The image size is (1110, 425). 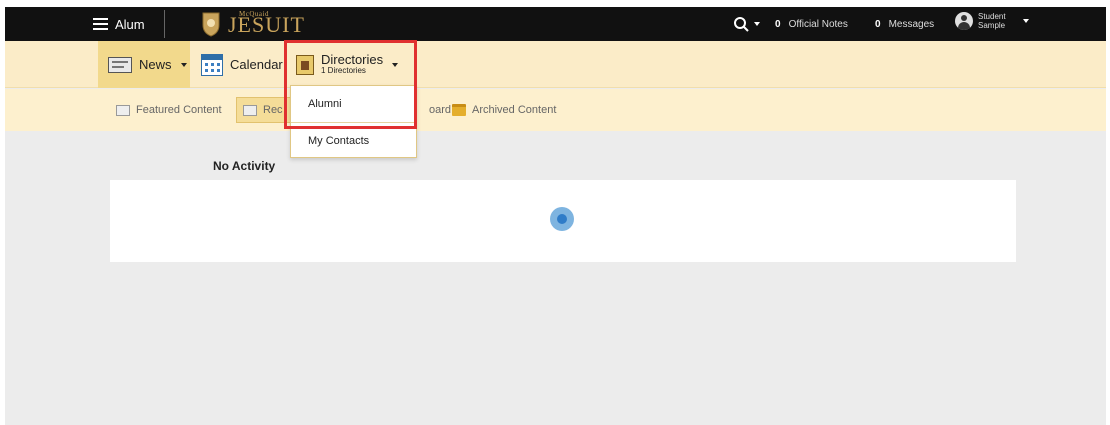 What do you see at coordinates (305, 64) in the screenshot?
I see `directory-icon` at bounding box center [305, 64].